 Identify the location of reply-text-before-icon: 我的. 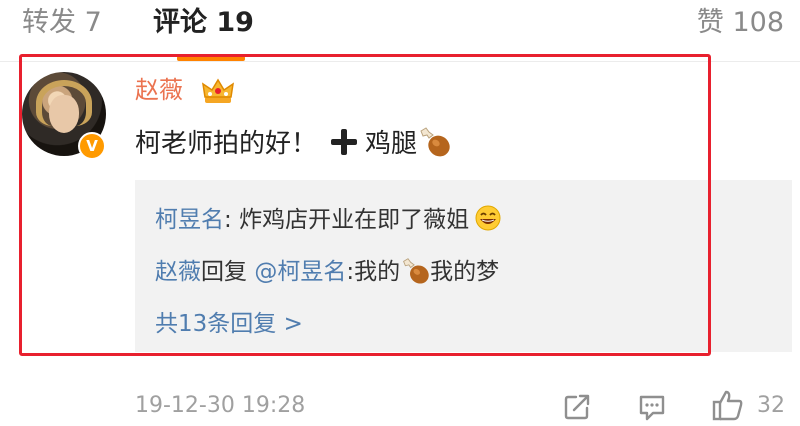
(377, 272).